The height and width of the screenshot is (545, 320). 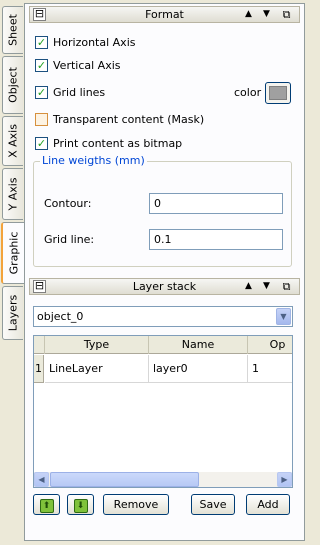 I want to click on move-layer-up-button: ⬆, so click(x=46, y=504).